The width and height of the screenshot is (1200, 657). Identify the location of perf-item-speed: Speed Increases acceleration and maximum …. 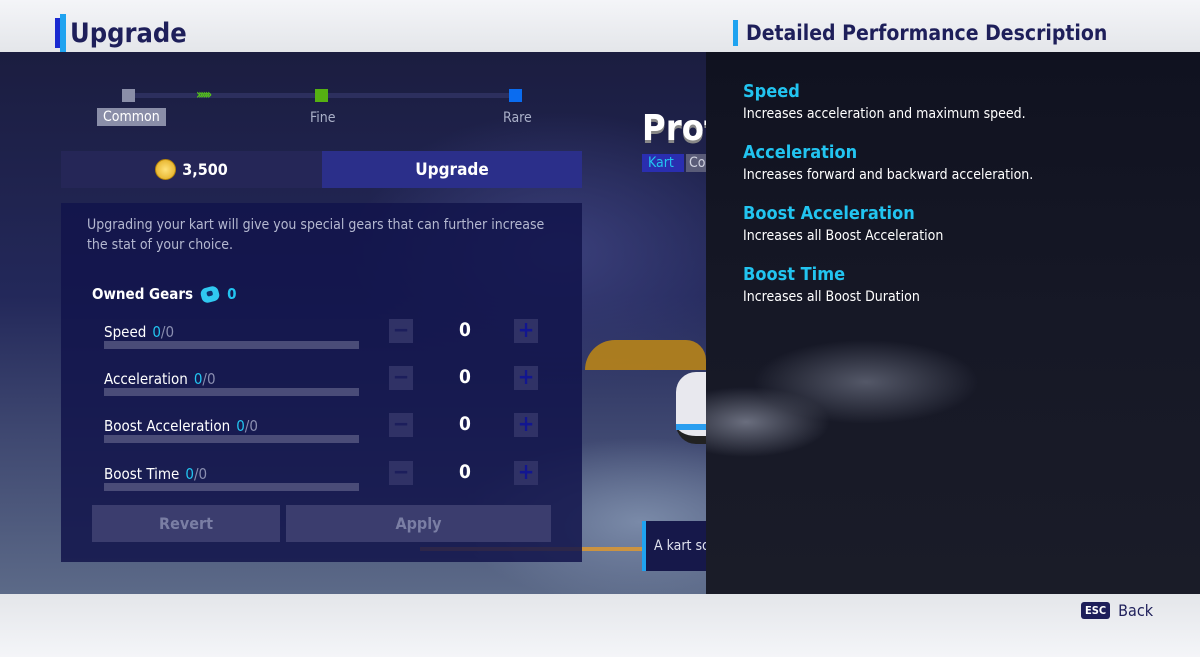
(884, 102).